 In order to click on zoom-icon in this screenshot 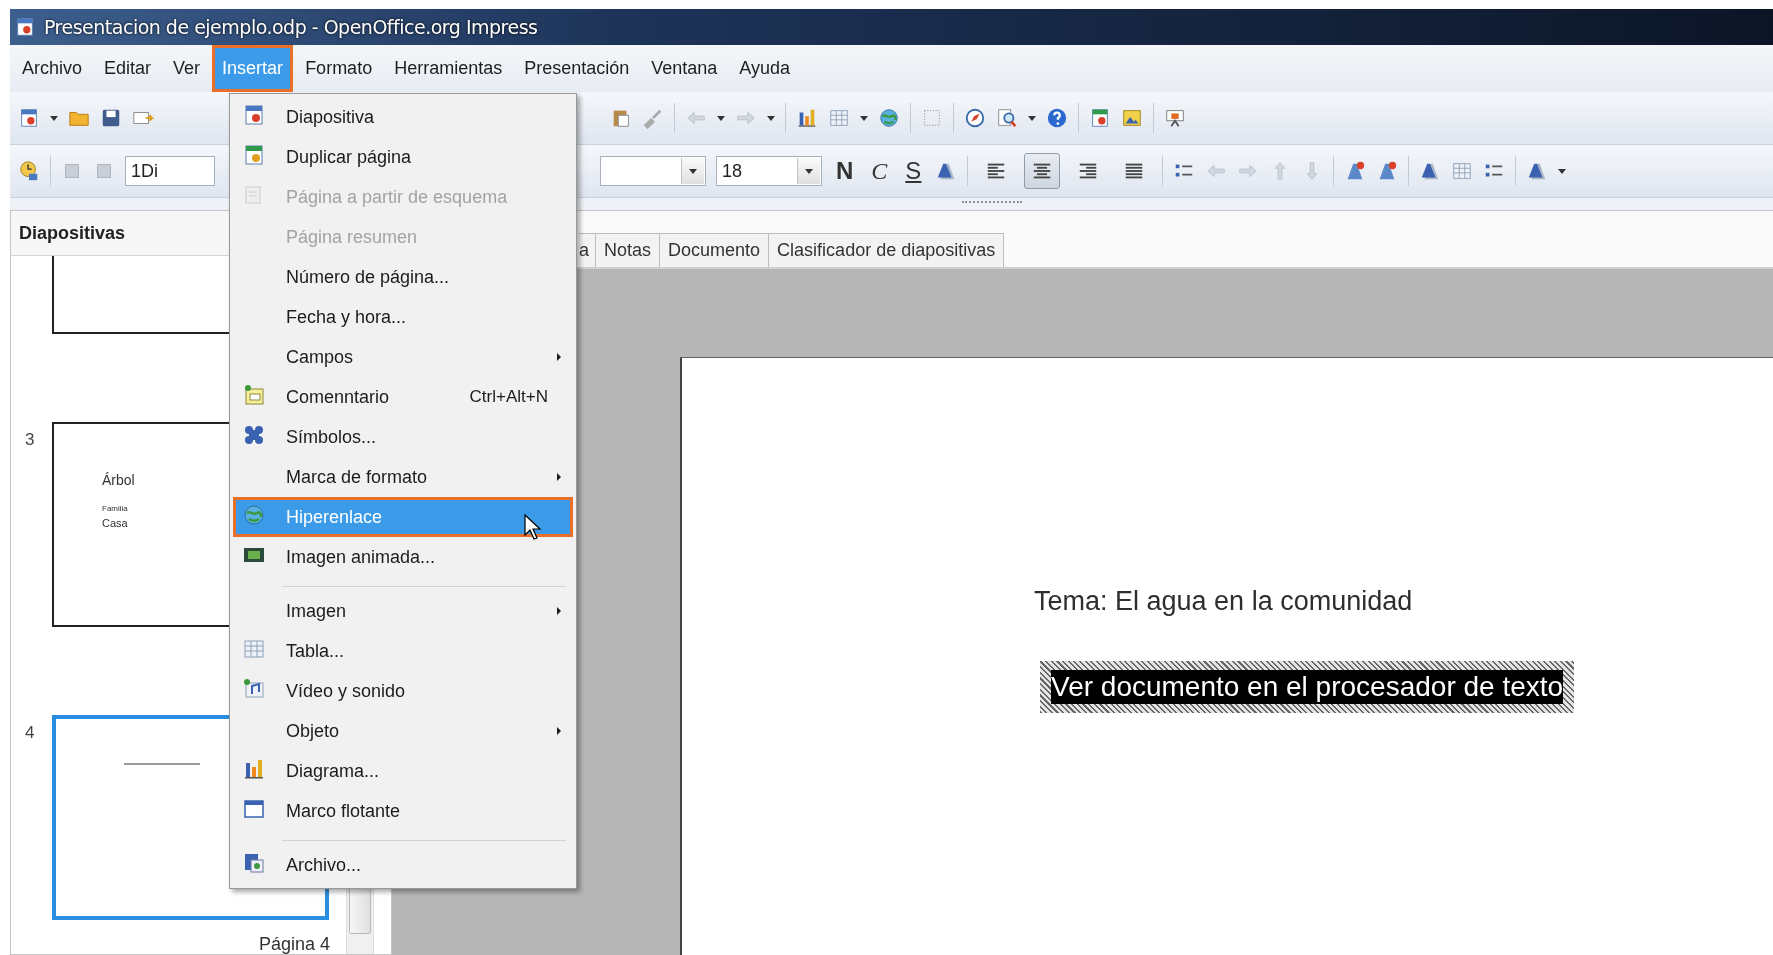, I will do `click(1007, 118)`.